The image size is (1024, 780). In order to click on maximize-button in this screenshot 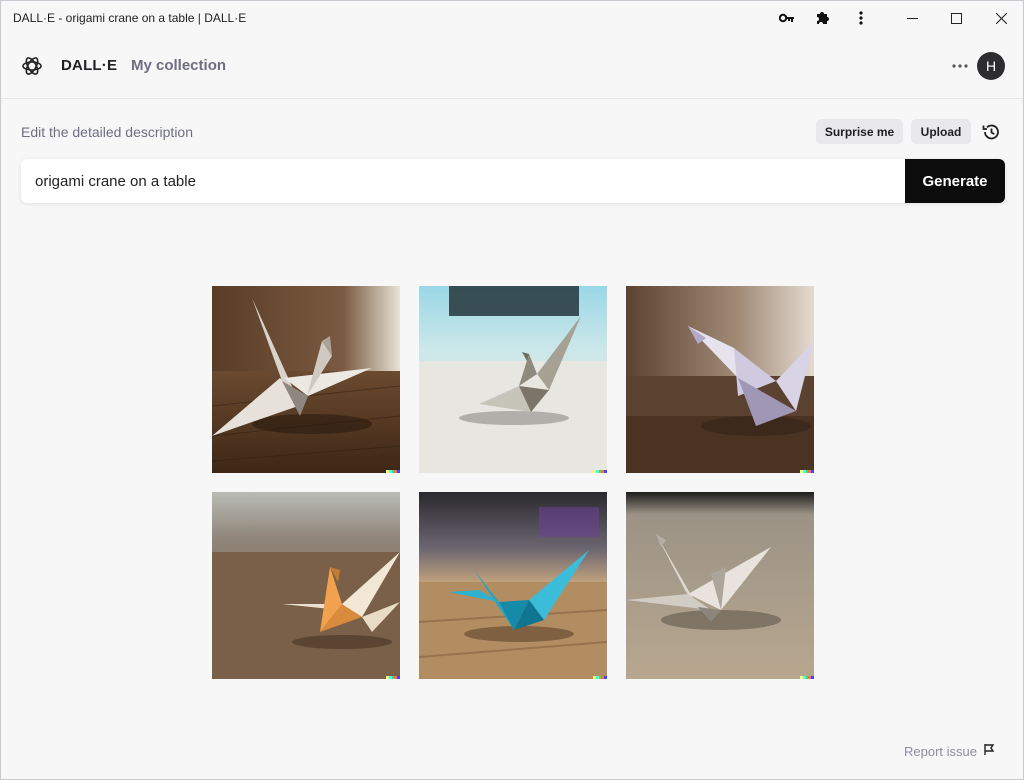, I will do `click(956, 18)`.